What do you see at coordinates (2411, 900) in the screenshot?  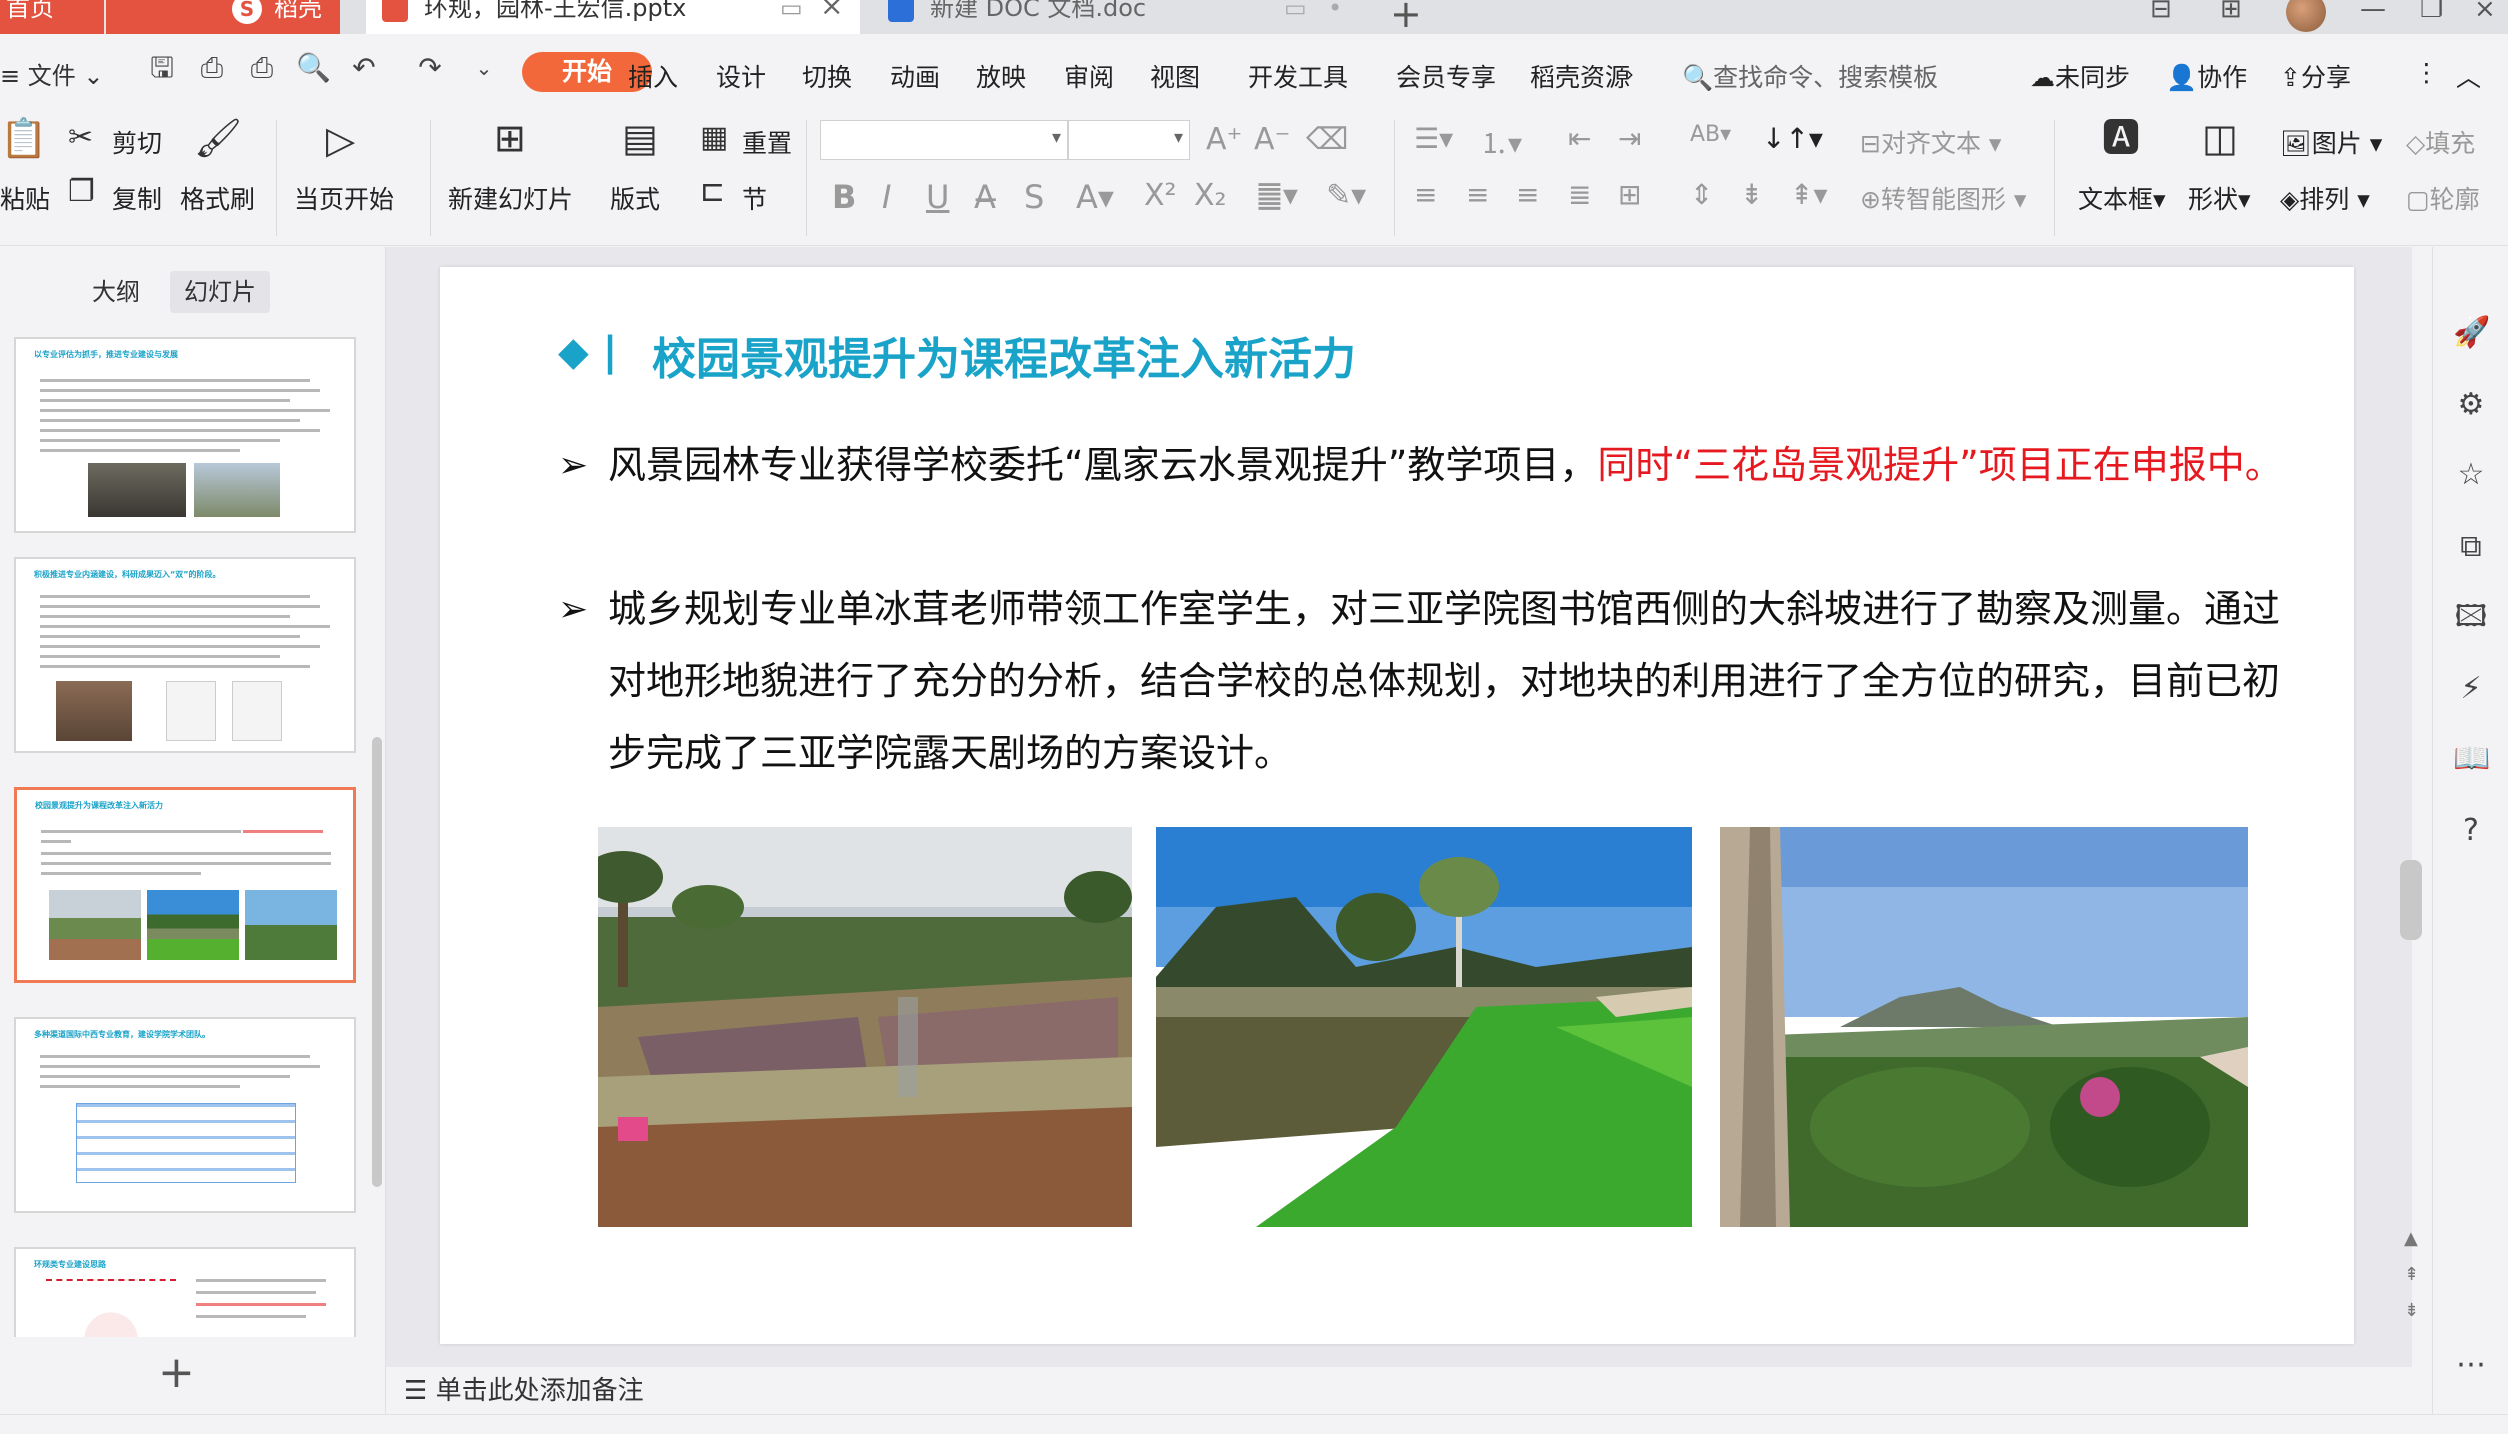 I see `canvas-scrollbar-thumb` at bounding box center [2411, 900].